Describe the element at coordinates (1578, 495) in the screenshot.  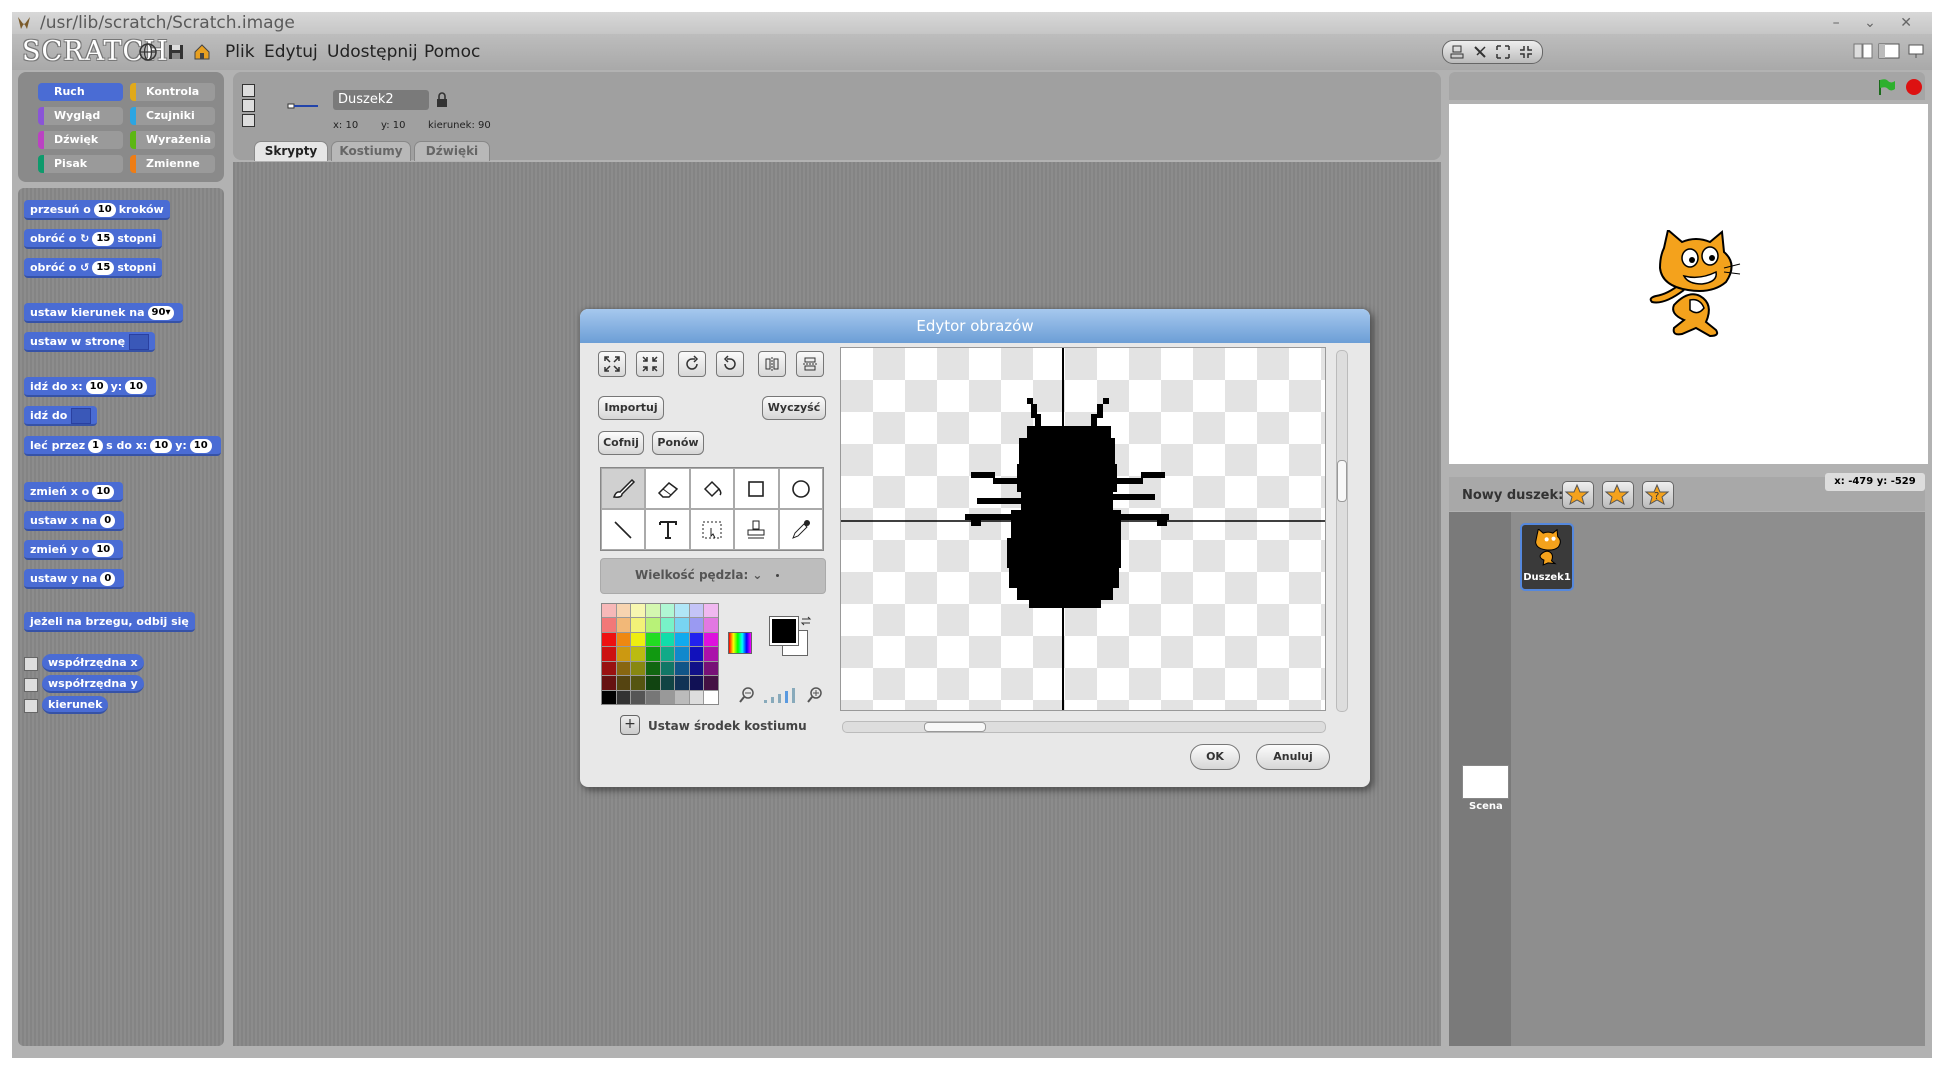
I see `paint-new-sprite-button` at that location.